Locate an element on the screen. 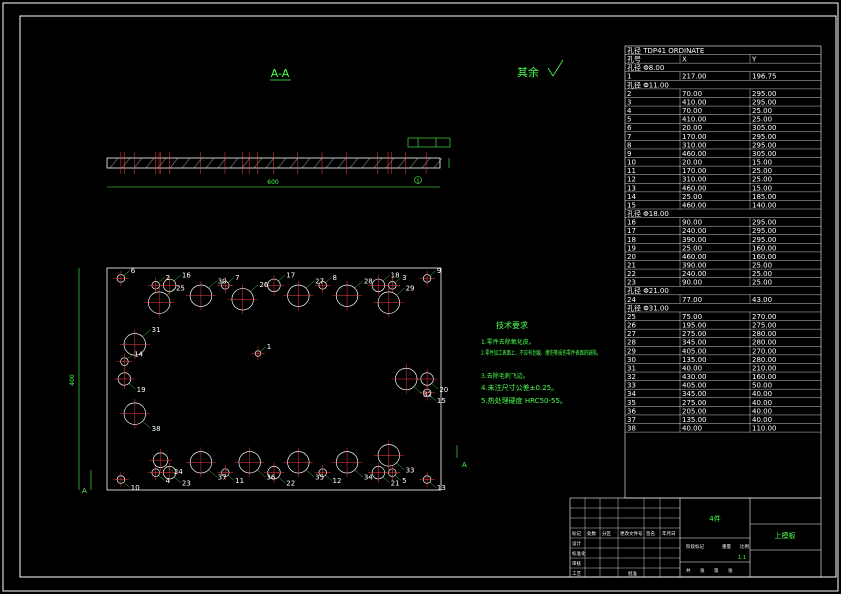 The height and width of the screenshot is (594, 841). hole-label: 32 is located at coordinates (427, 394).